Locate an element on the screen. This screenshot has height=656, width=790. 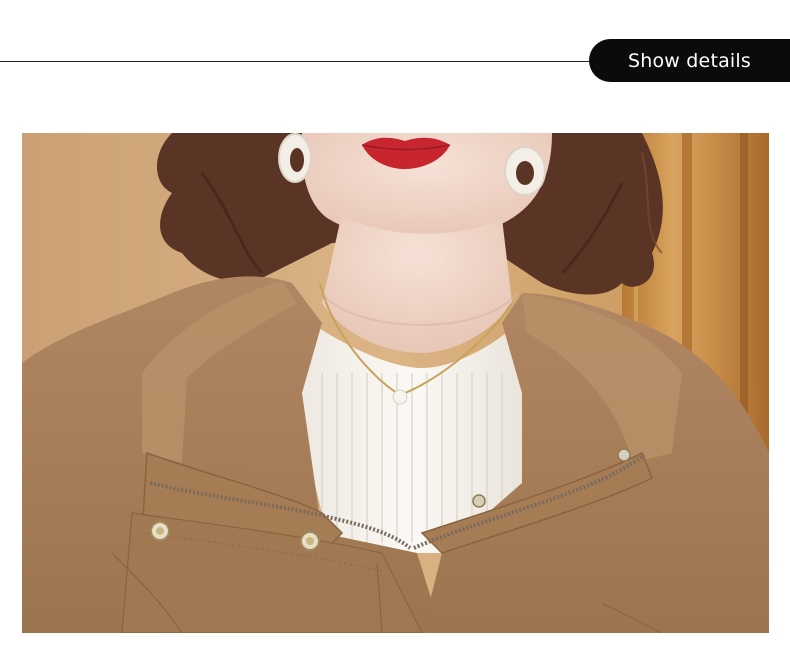
header-divider-line is located at coordinates (297, 61).